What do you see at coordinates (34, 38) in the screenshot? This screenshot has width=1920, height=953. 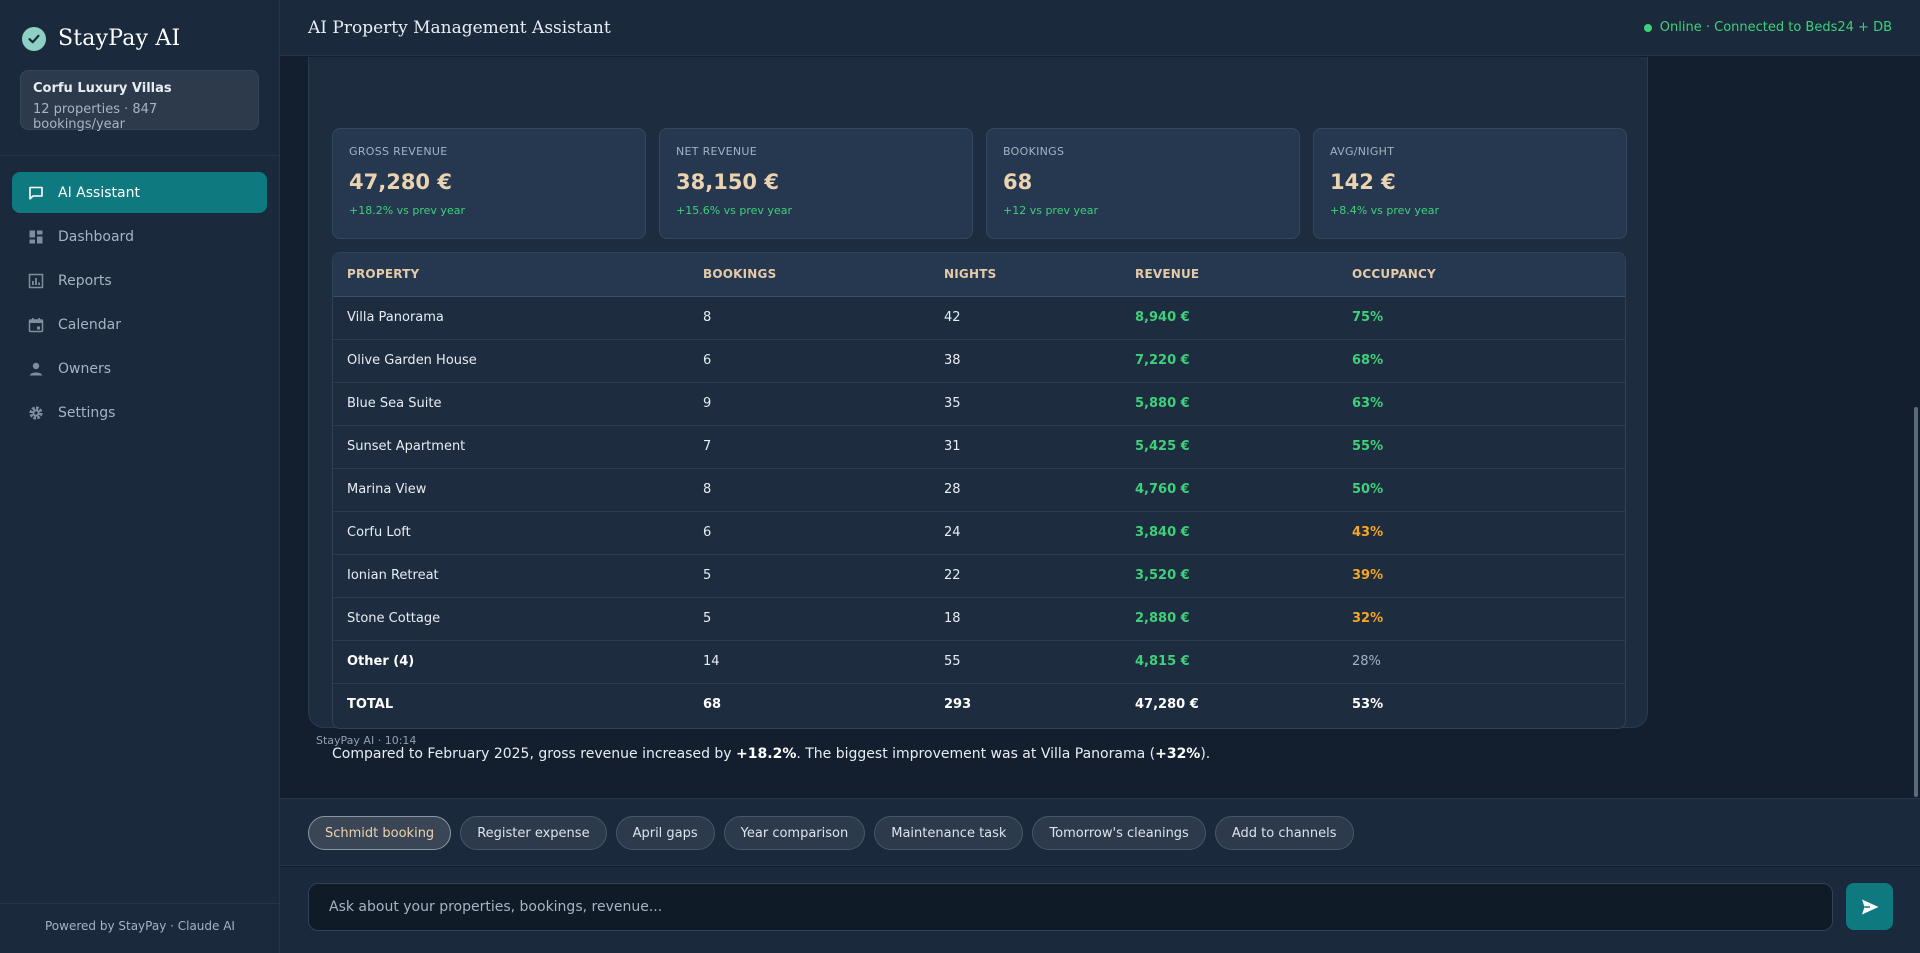 I see `check-circle-icon` at bounding box center [34, 38].